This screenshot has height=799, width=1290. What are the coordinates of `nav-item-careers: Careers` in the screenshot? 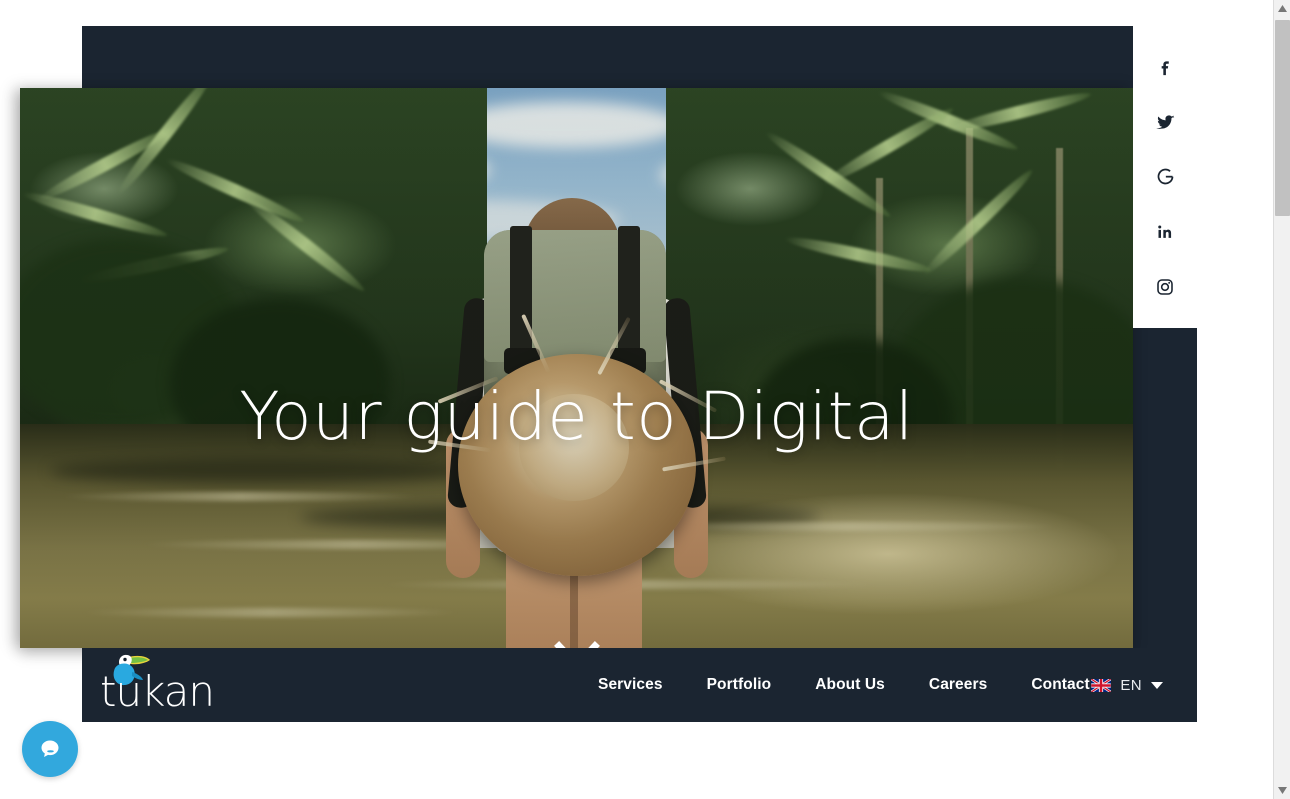 It's located at (958, 685).